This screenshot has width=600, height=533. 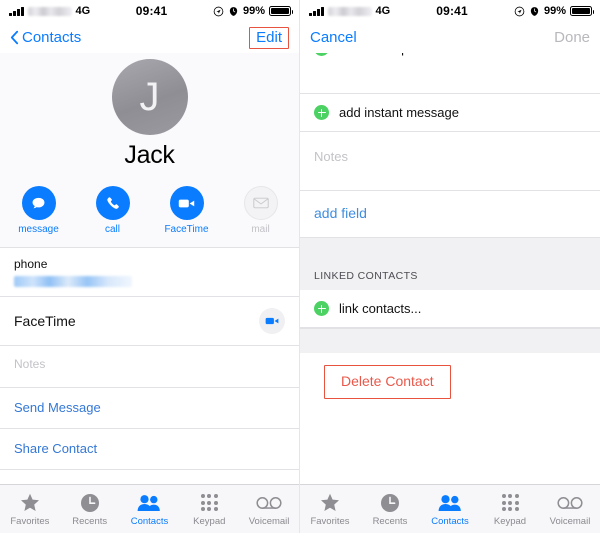 I want to click on phone-field-row: phone, so click(x=149, y=272).